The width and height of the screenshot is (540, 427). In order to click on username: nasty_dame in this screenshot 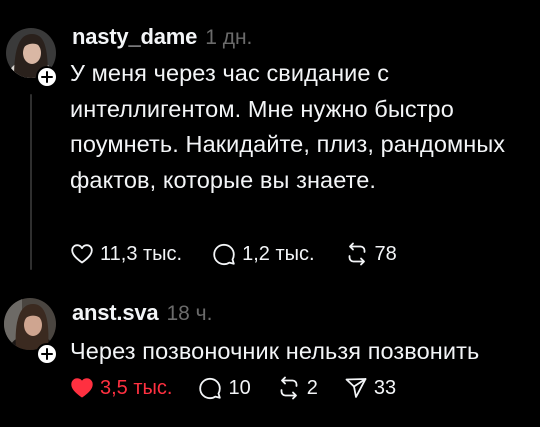, I will do `click(134, 37)`.